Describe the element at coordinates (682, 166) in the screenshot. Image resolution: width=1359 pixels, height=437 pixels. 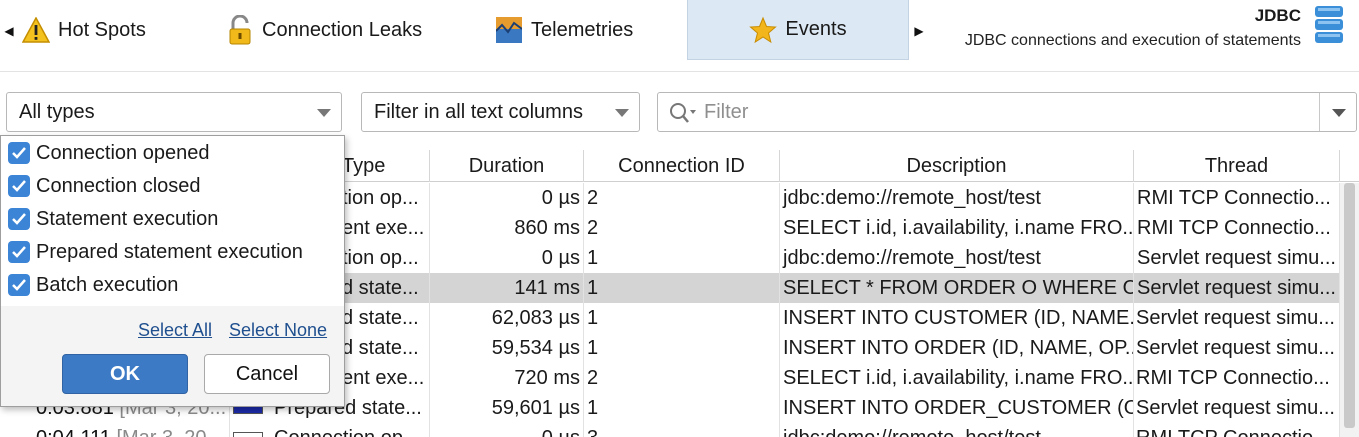
I see `column-header-connection-id: Connection ID` at that location.